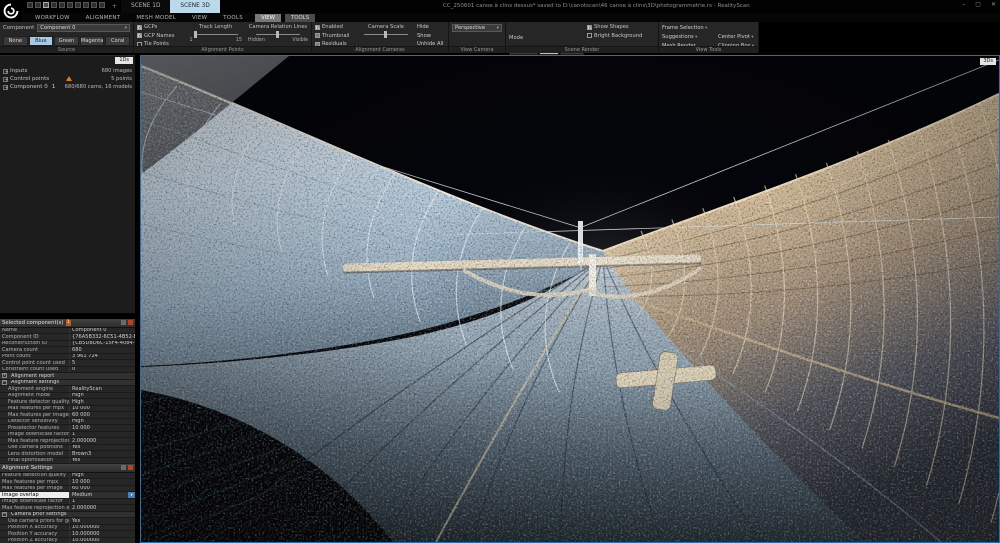 The width and height of the screenshot is (1000, 543). Describe the element at coordinates (978, 4) in the screenshot. I see `maximize-button: ▢` at that location.